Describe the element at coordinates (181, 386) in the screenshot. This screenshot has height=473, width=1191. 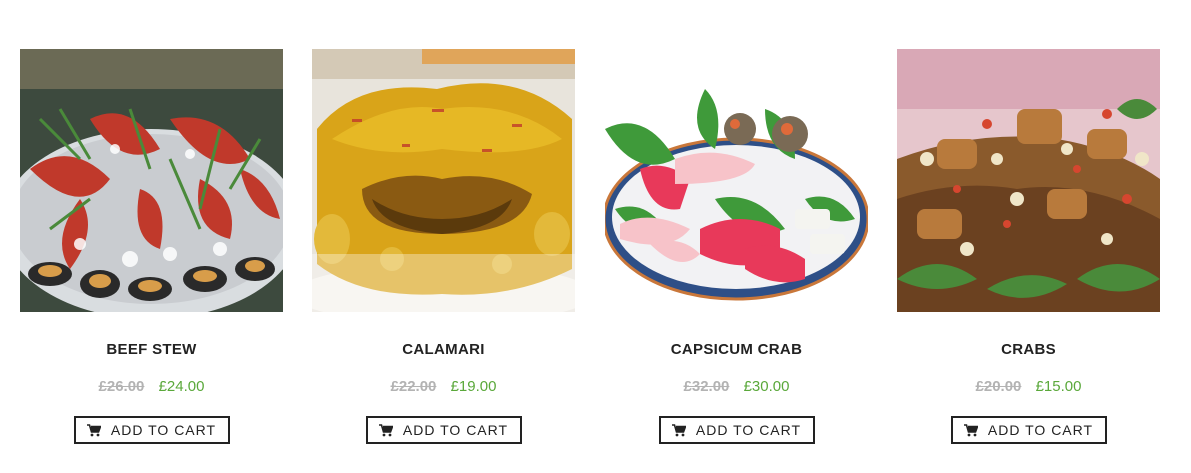
I see `sale-price: £24.00` at that location.